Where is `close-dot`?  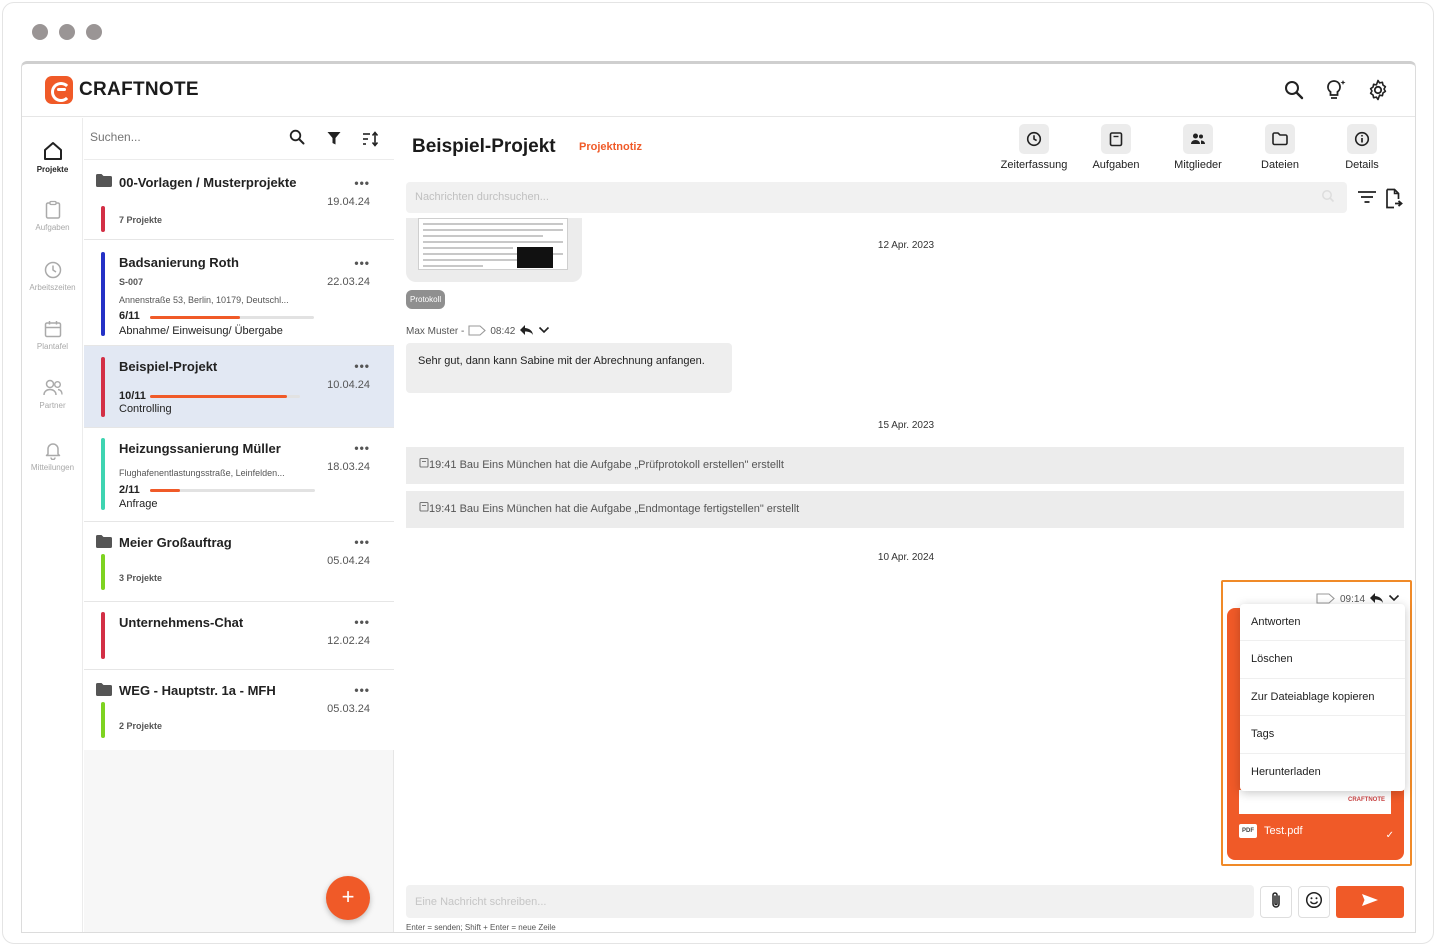
close-dot is located at coordinates (40, 32).